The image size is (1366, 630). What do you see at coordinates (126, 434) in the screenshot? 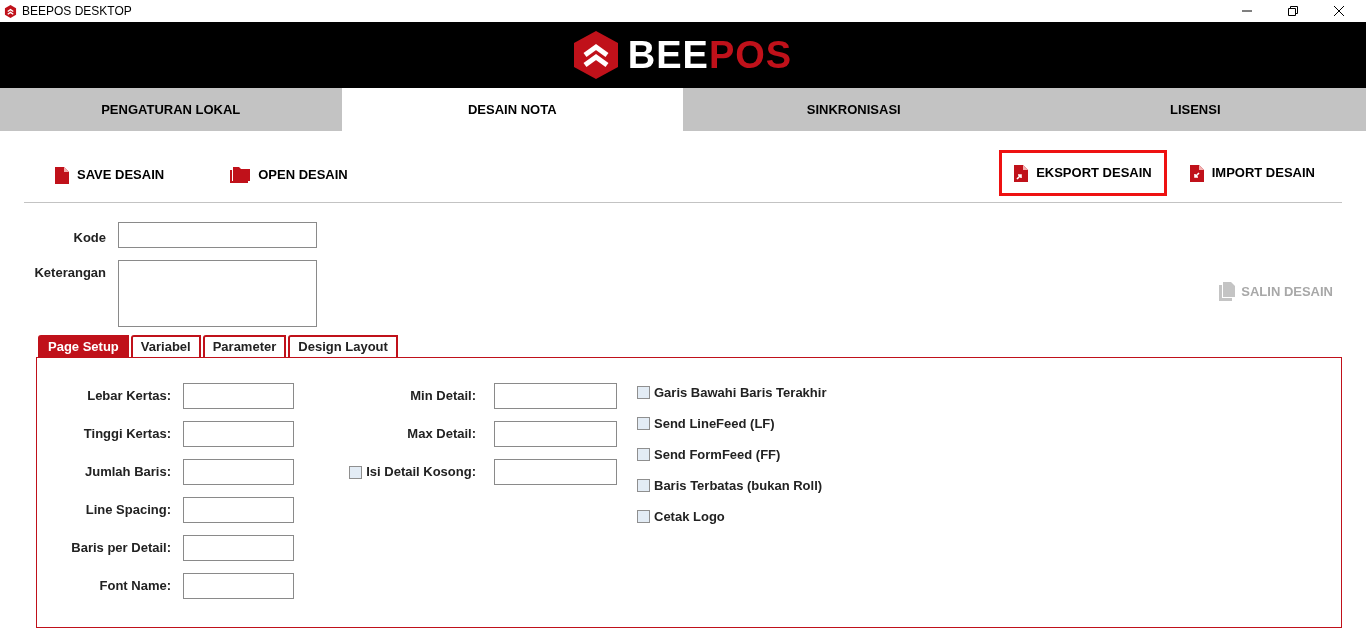
I see `field-label: Tinggi Kertas:` at bounding box center [126, 434].